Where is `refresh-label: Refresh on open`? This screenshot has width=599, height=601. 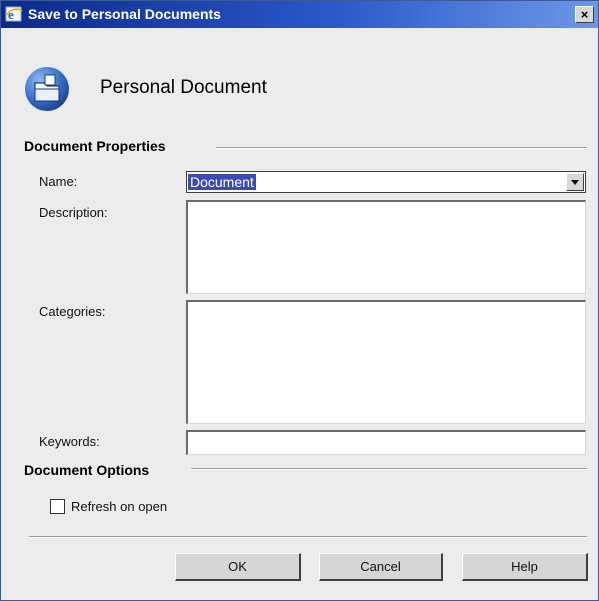 refresh-label: Refresh on open is located at coordinates (119, 506).